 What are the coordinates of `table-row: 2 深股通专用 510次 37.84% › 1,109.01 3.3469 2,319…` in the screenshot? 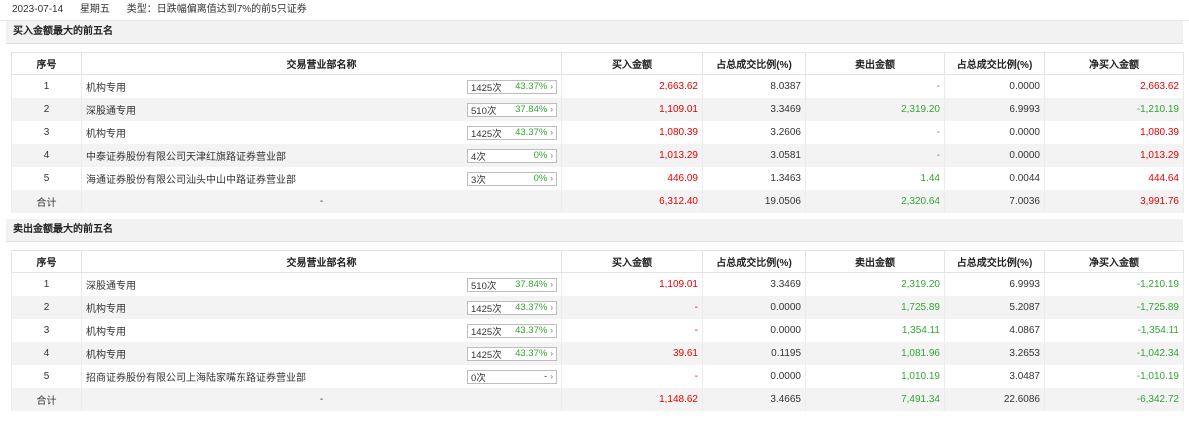 It's located at (597, 109).